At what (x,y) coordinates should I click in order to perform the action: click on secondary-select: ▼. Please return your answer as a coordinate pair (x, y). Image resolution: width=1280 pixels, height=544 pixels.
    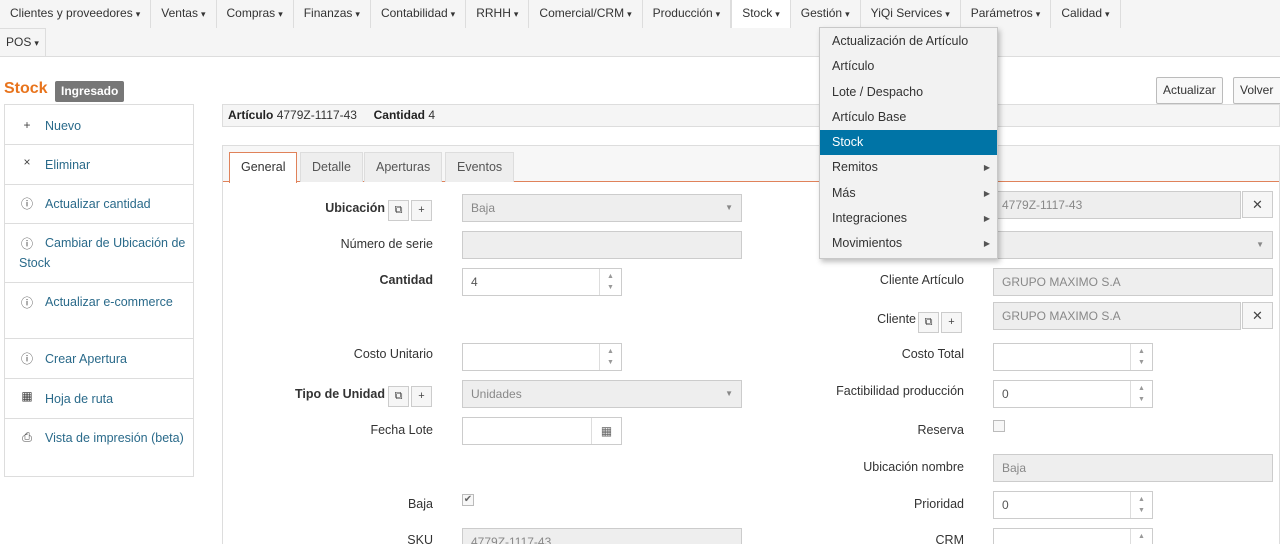
    Looking at the image, I should click on (1133, 245).